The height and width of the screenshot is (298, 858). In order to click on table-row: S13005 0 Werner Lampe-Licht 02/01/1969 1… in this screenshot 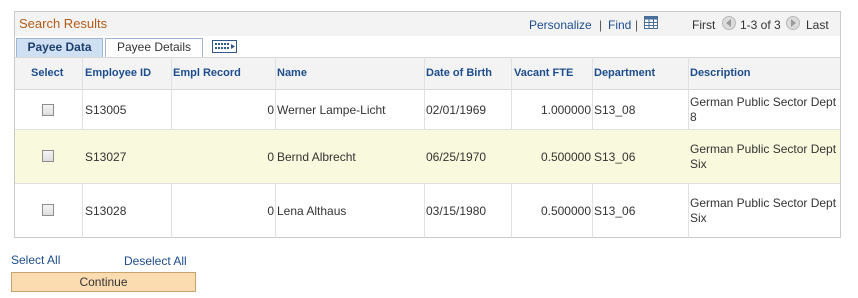, I will do `click(427, 110)`.